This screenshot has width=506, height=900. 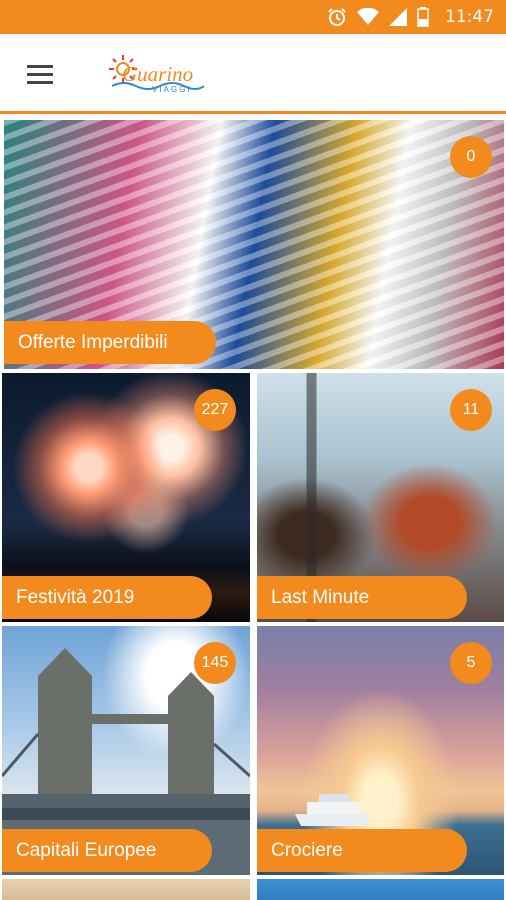 I want to click on tile-next-left, so click(x=126, y=889).